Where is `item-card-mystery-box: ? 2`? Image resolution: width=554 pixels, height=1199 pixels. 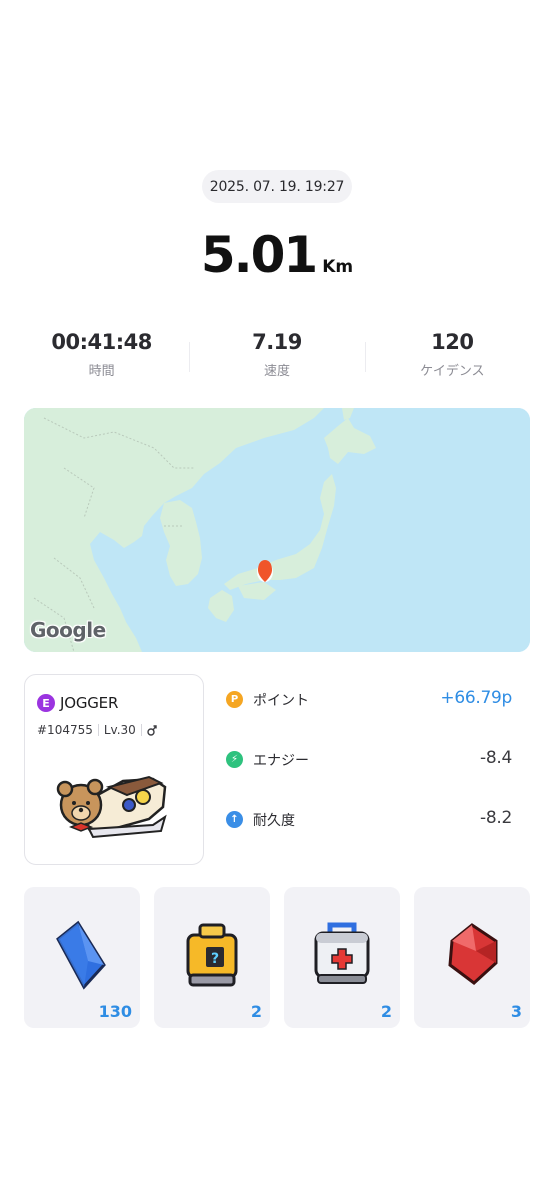 item-card-mystery-box: ? 2 is located at coordinates (212, 957).